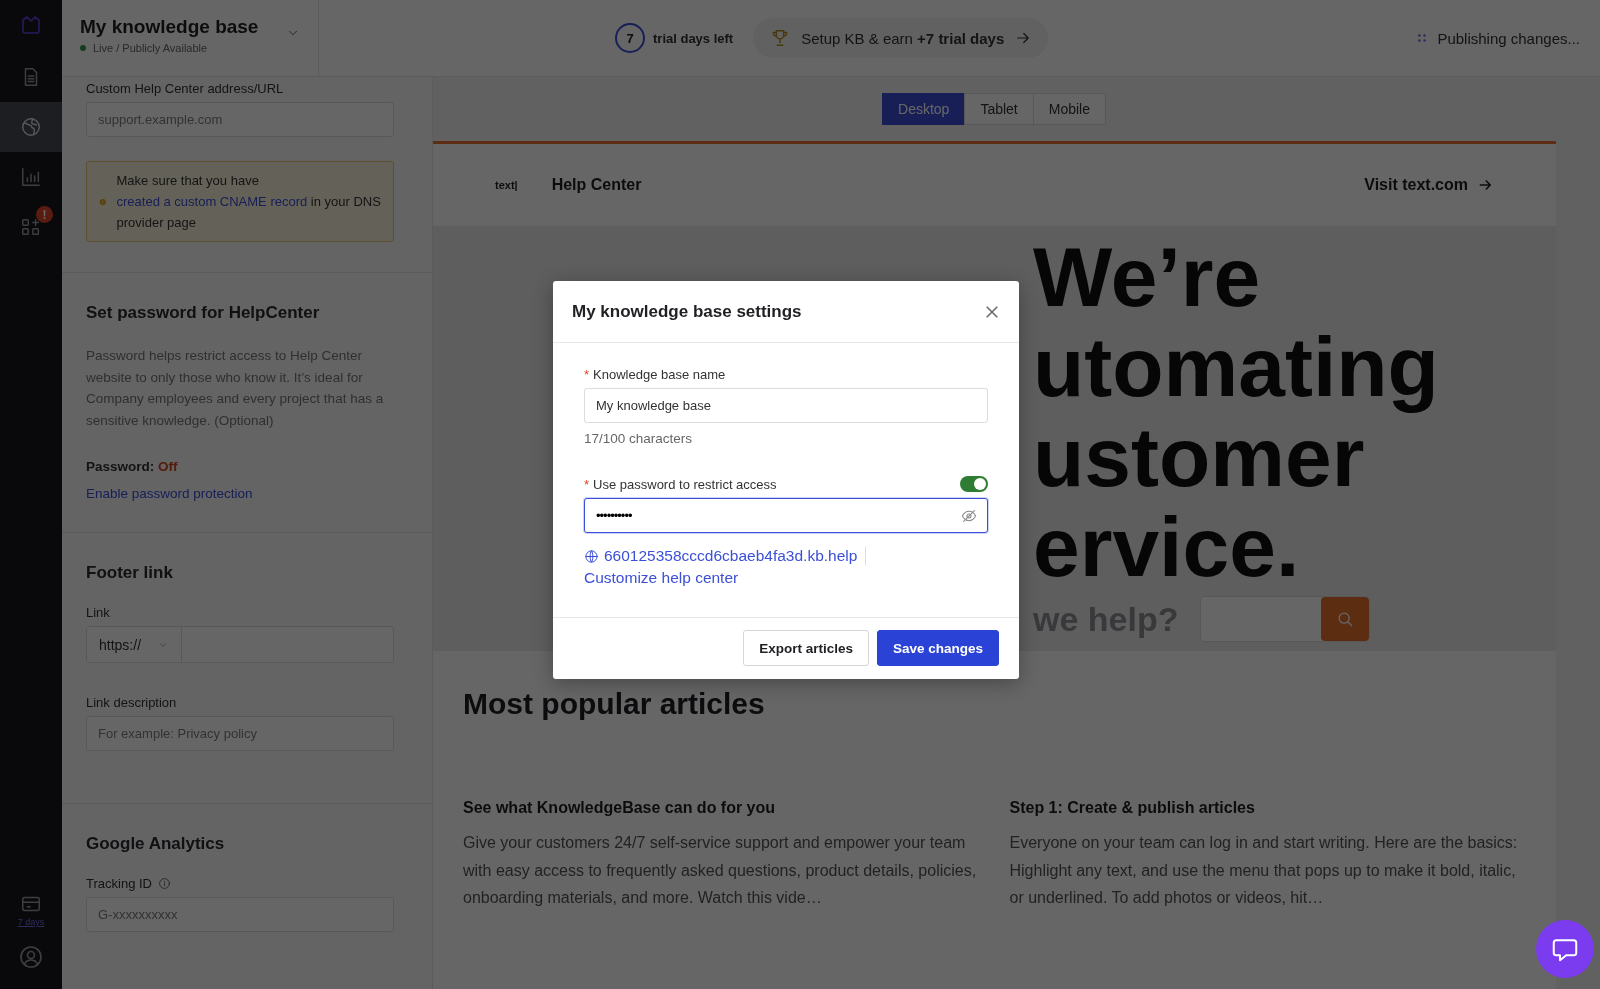 Image resolution: width=1600 pixels, height=989 pixels. What do you see at coordinates (735, 556) in the screenshot?
I see `help-center-url-link: 660125358cccd6cbaeb4fa3d.kb.help` at bounding box center [735, 556].